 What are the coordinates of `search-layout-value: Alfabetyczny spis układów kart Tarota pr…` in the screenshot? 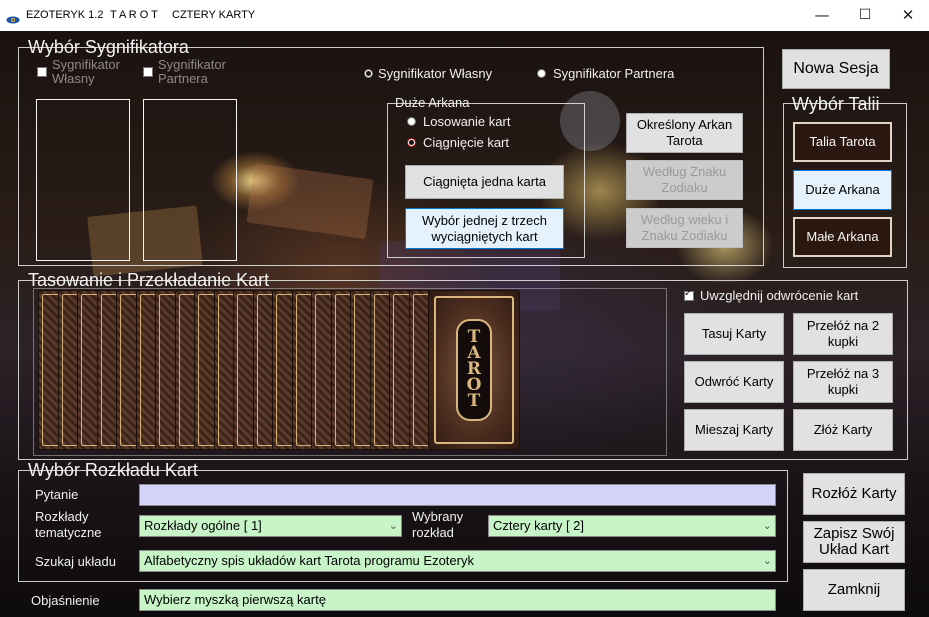 It's located at (309, 560).